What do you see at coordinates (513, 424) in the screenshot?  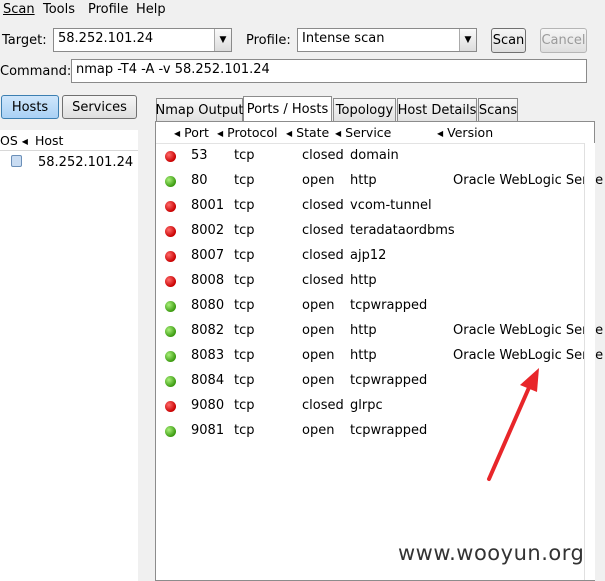 I see `annotation-arrow-icon` at bounding box center [513, 424].